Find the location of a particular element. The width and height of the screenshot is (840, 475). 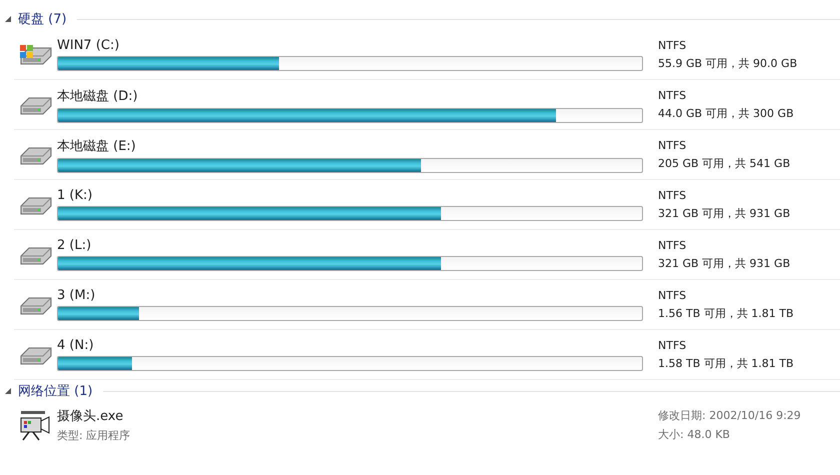

free-space: 1.56 TB 可用，共 1.81 TB is located at coordinates (726, 313).